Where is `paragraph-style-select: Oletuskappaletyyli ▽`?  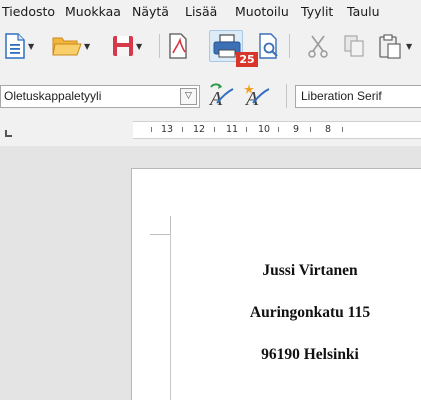
paragraph-style-select: Oletuskappaletyyli ▽ is located at coordinates (100, 96).